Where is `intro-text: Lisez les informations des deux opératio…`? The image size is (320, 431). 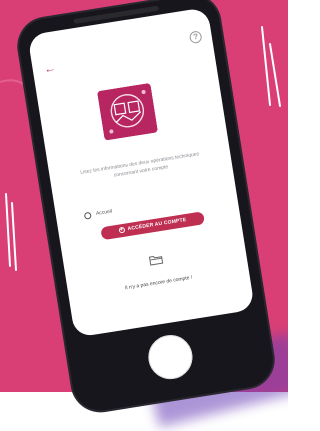
intro-text: Lisez les informations des deux opératio… is located at coordinates (139, 165).